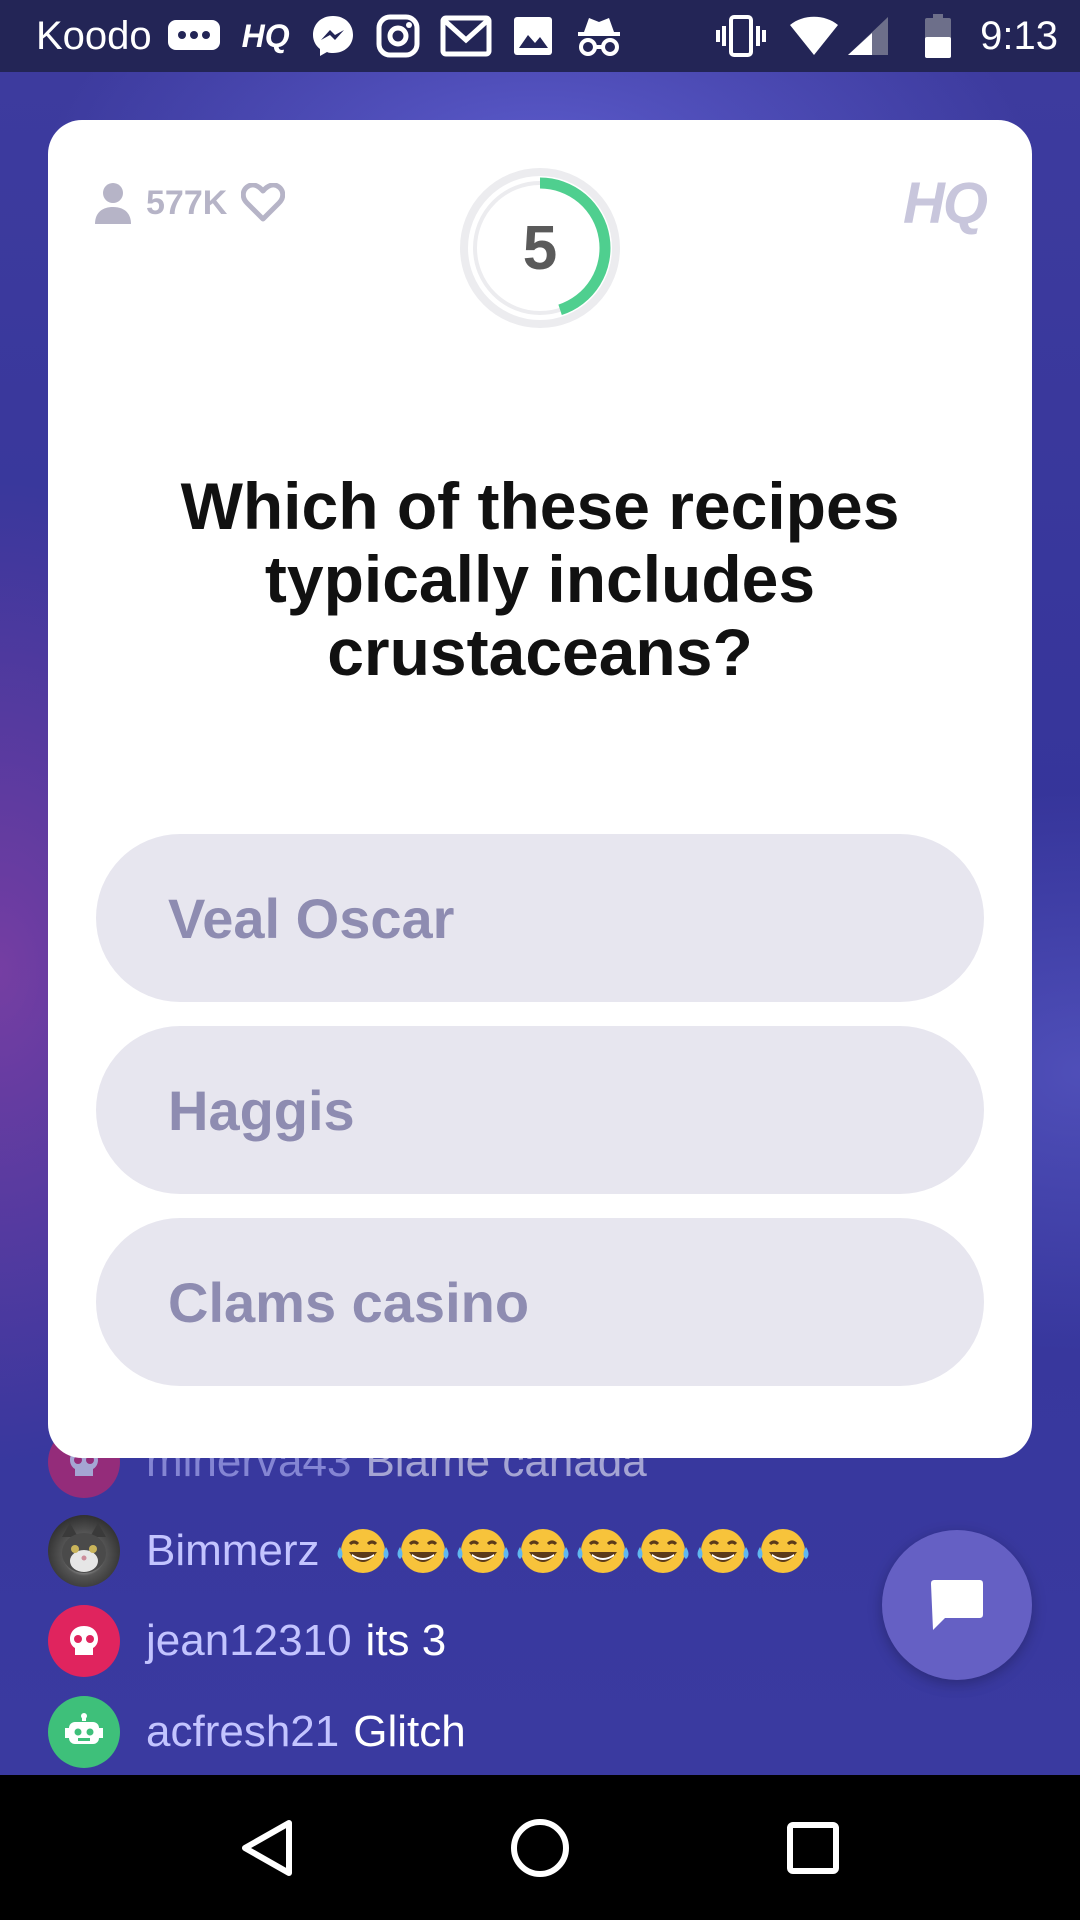 This screenshot has height=1920, width=1080. What do you see at coordinates (261, 1110) in the screenshot?
I see `answer-label: Haggis` at bounding box center [261, 1110].